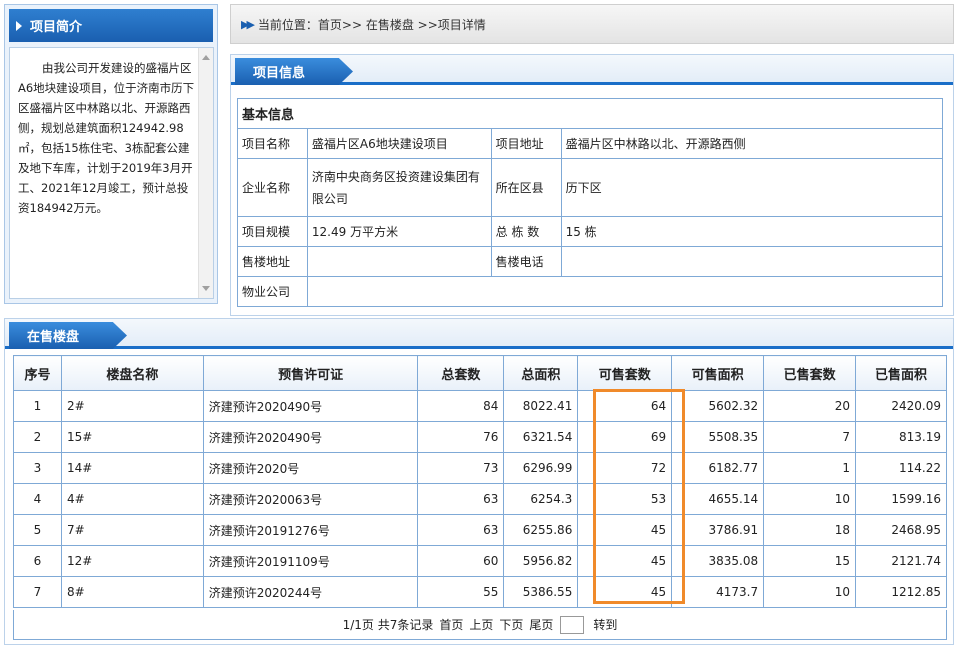  What do you see at coordinates (461, 468) in the screenshot?
I see `cell-total-units: 73` at bounding box center [461, 468].